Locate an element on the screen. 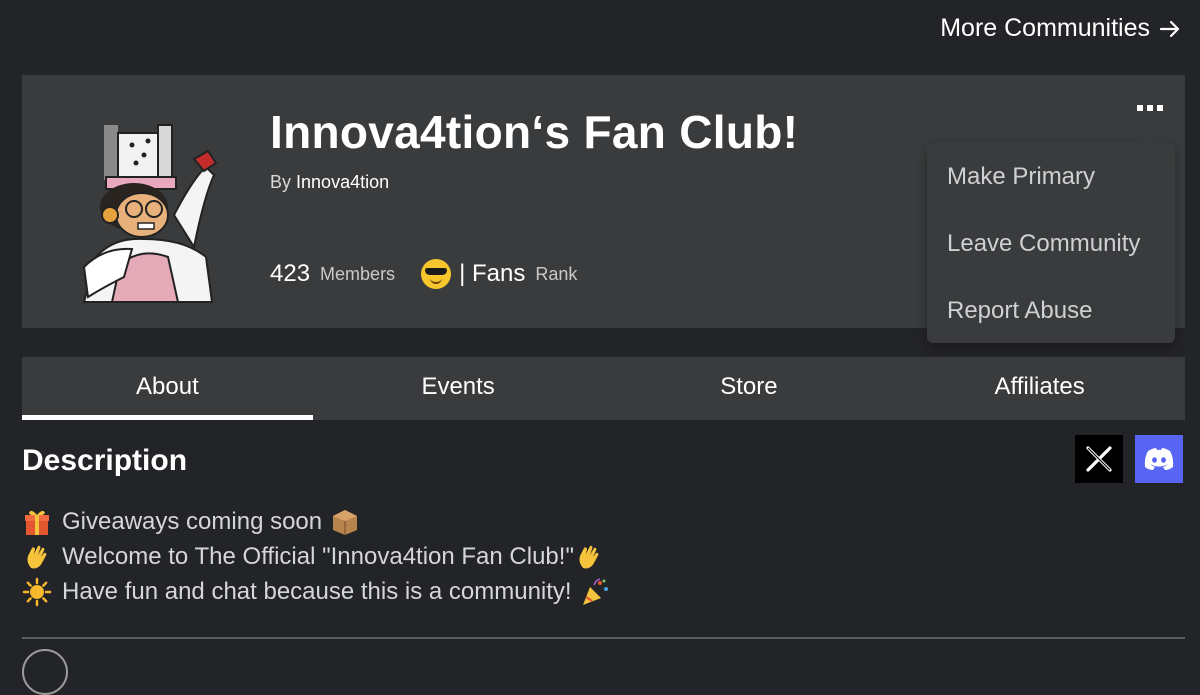 This screenshot has height=695, width=1200. community-title: Innova4tion‘s Fan Club! is located at coordinates (534, 132).